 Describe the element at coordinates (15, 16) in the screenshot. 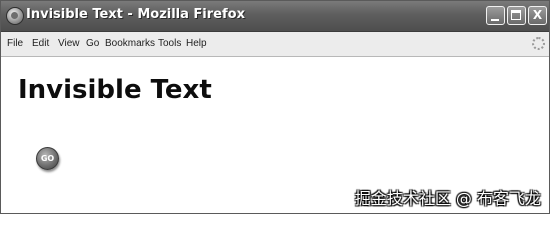

I see `firefox-icon` at that location.